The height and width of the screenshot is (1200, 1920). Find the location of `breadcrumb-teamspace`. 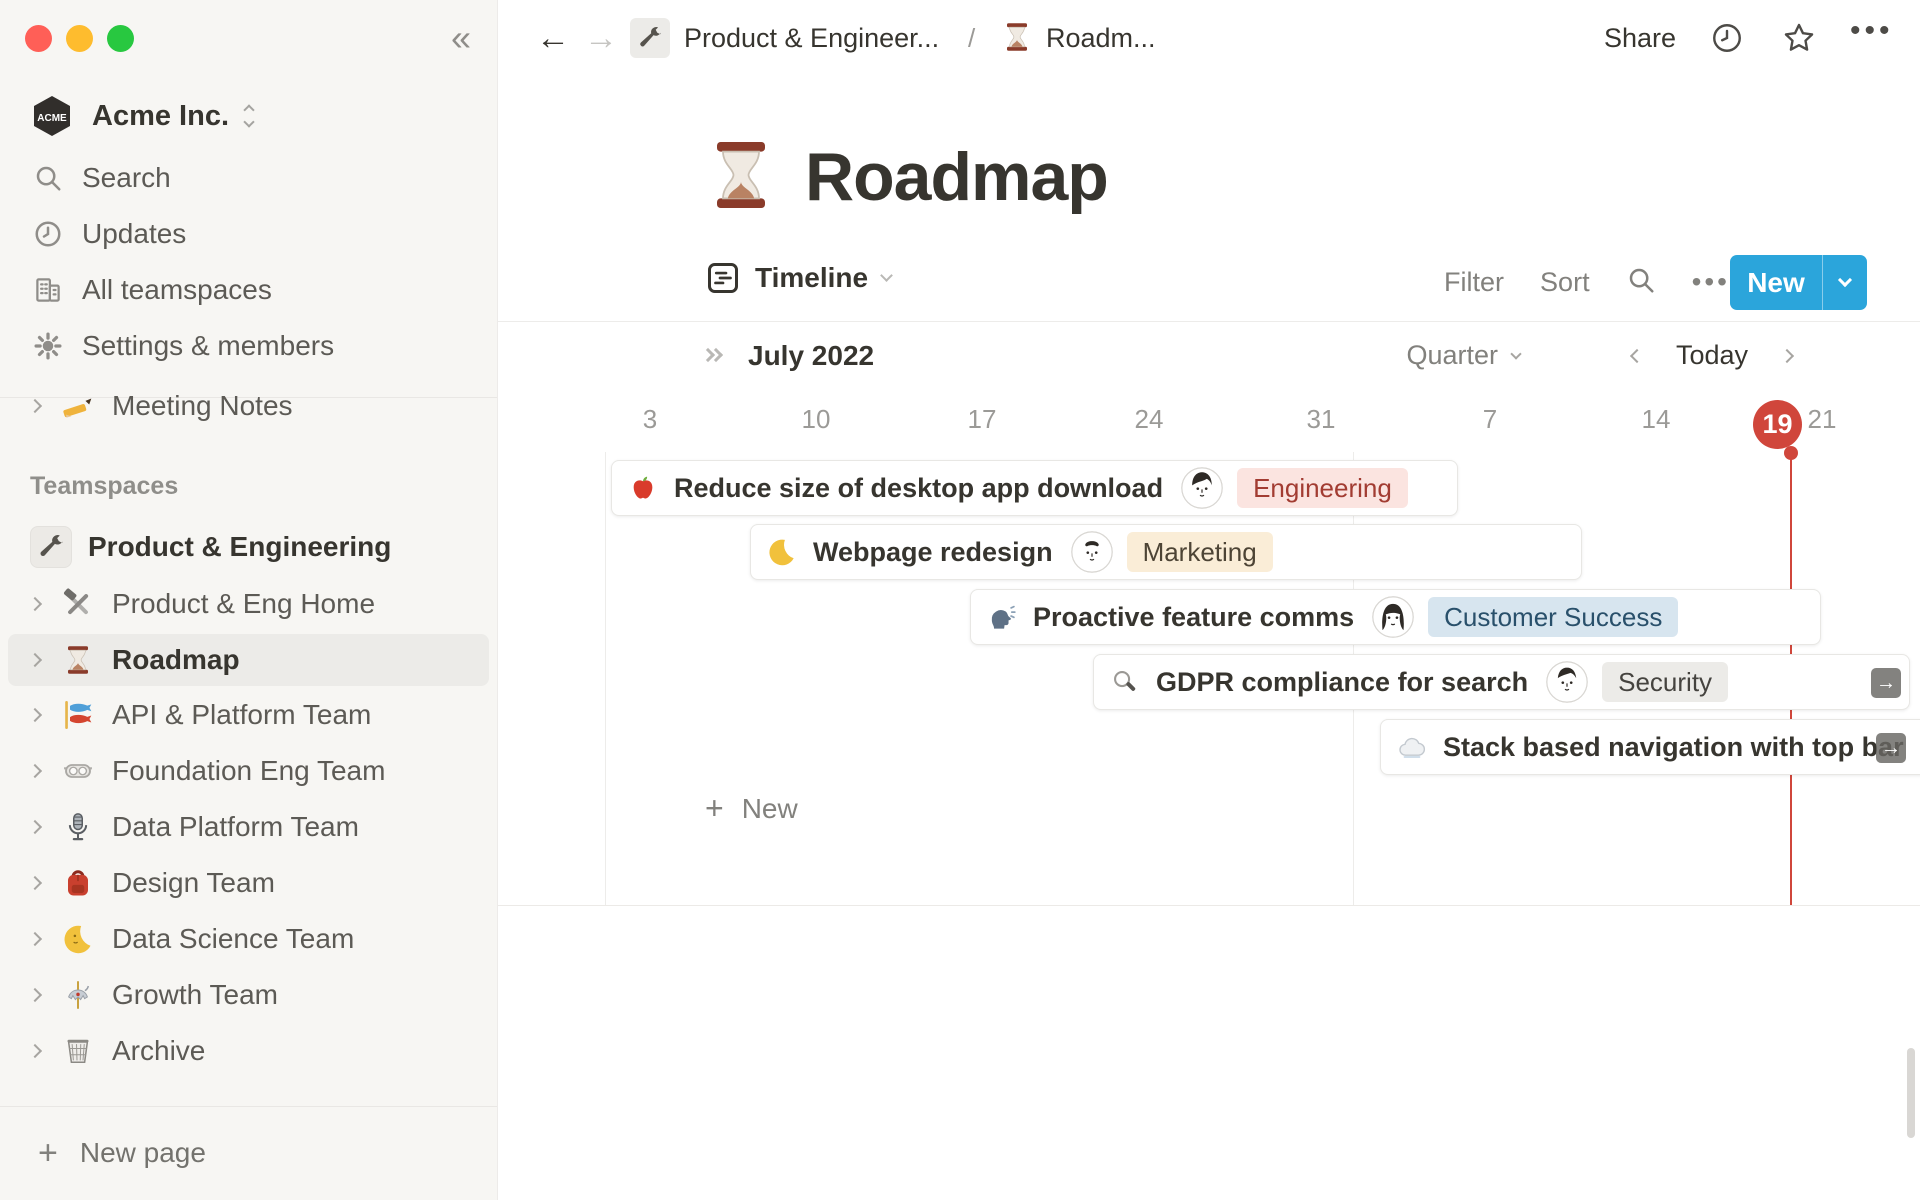

breadcrumb-teamspace is located at coordinates (650, 38).